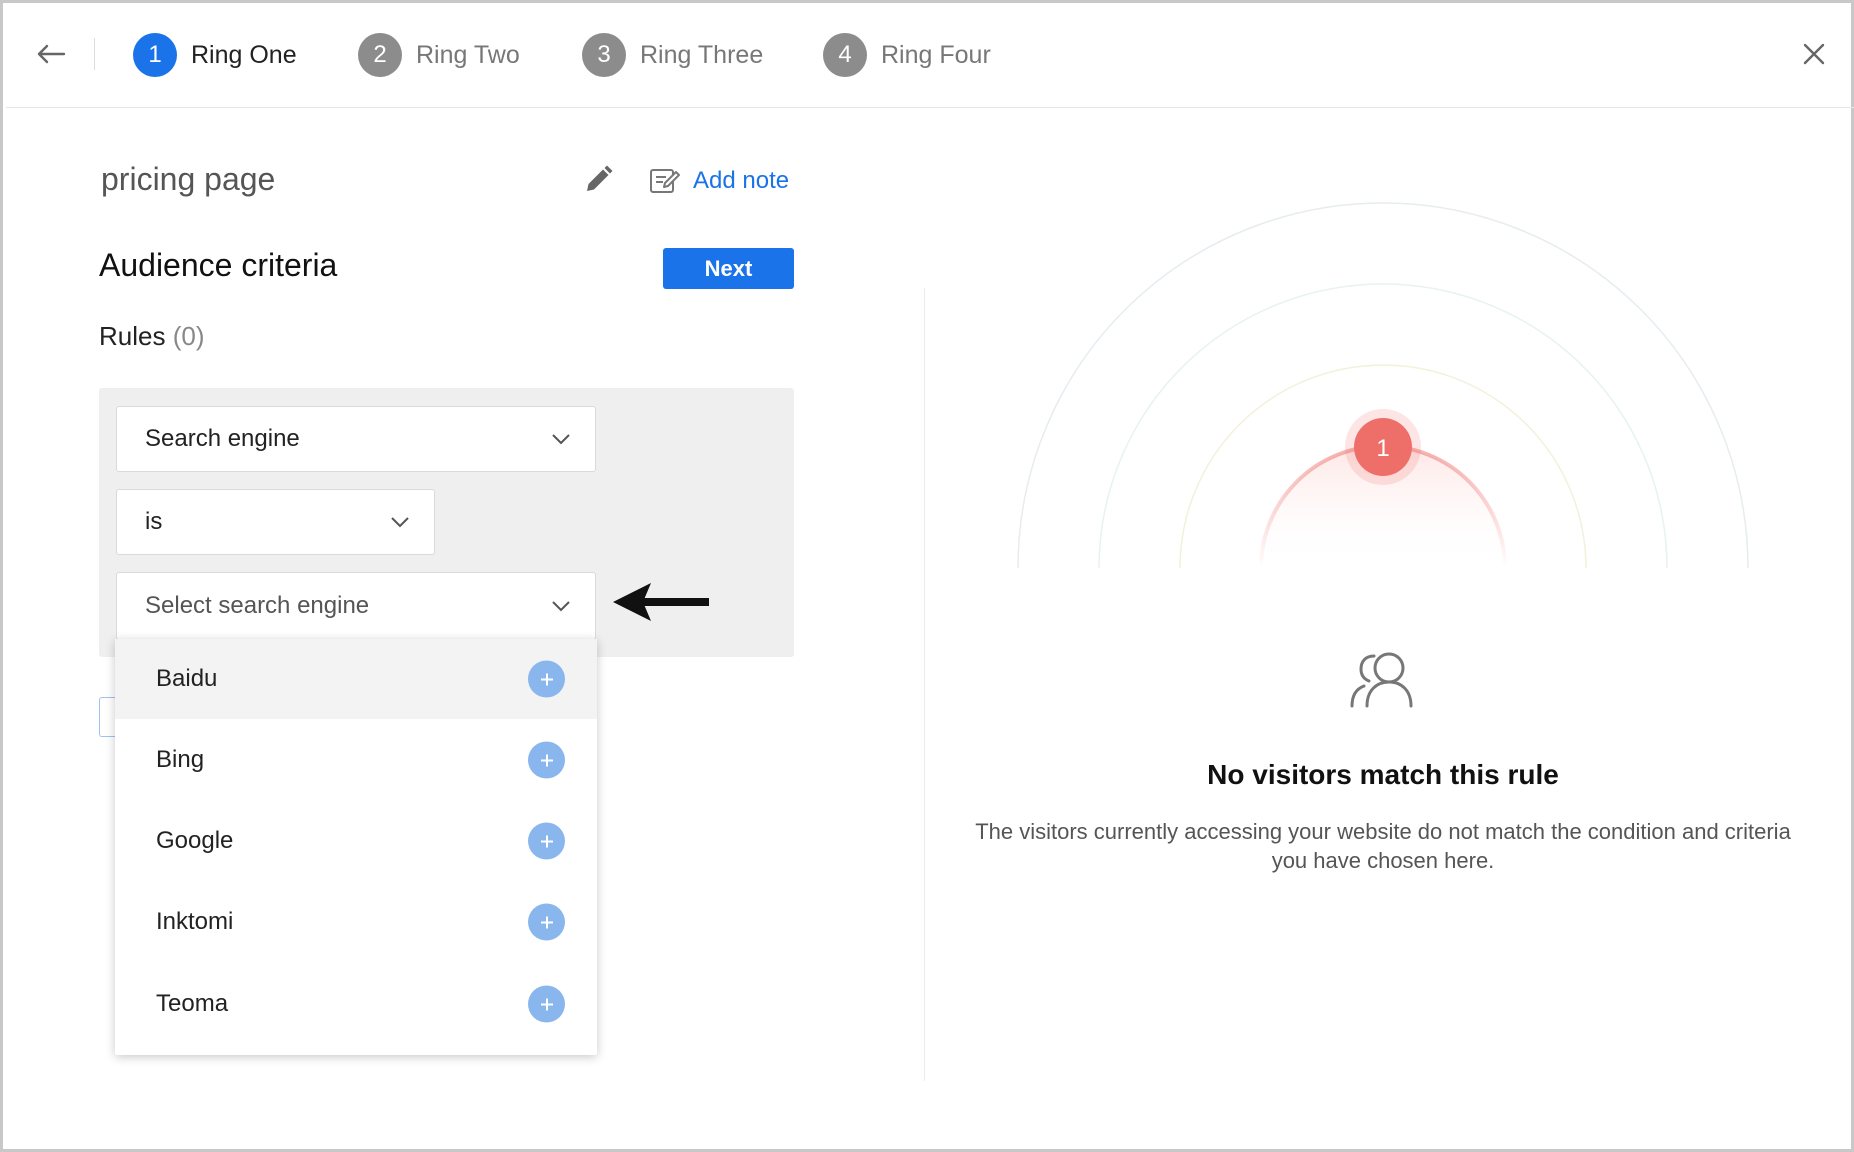  Describe the element at coordinates (924, 684) in the screenshot. I see `panel-divider` at that location.